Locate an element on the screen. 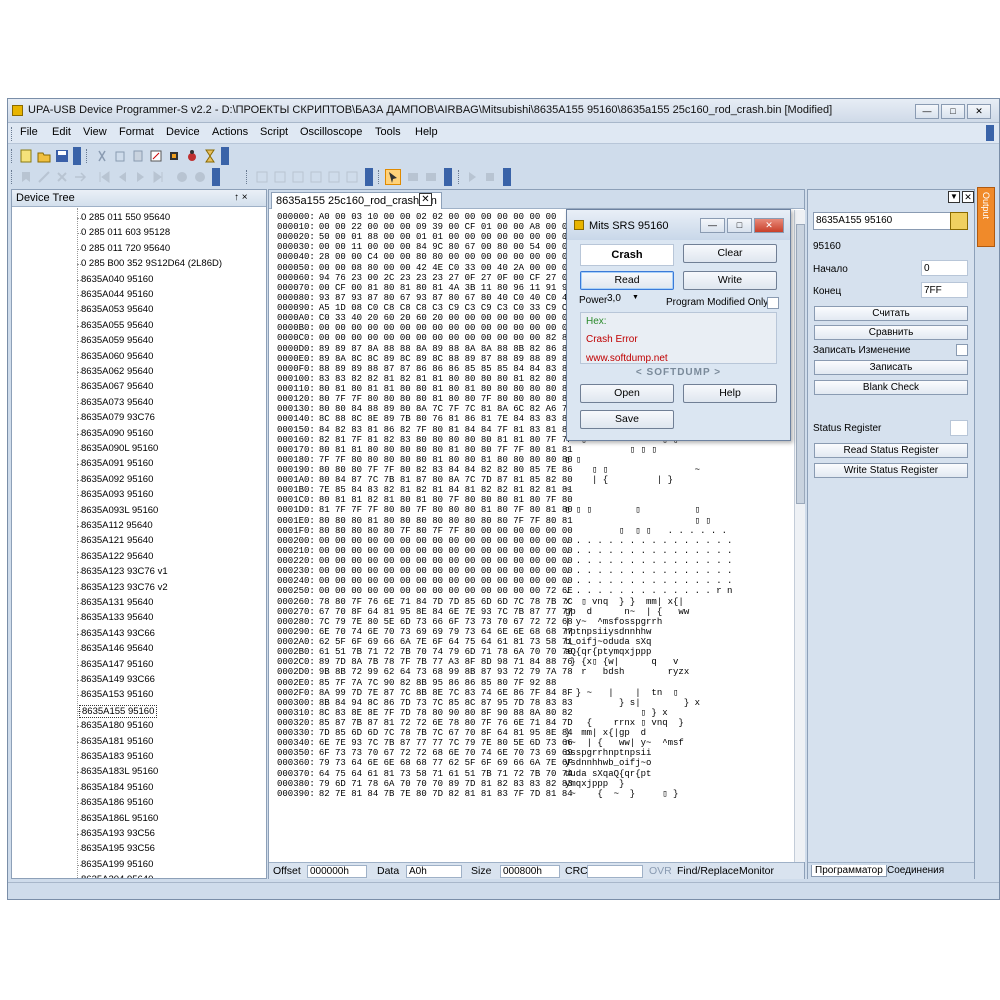  end-address-input: 7FF is located at coordinates (944, 290).